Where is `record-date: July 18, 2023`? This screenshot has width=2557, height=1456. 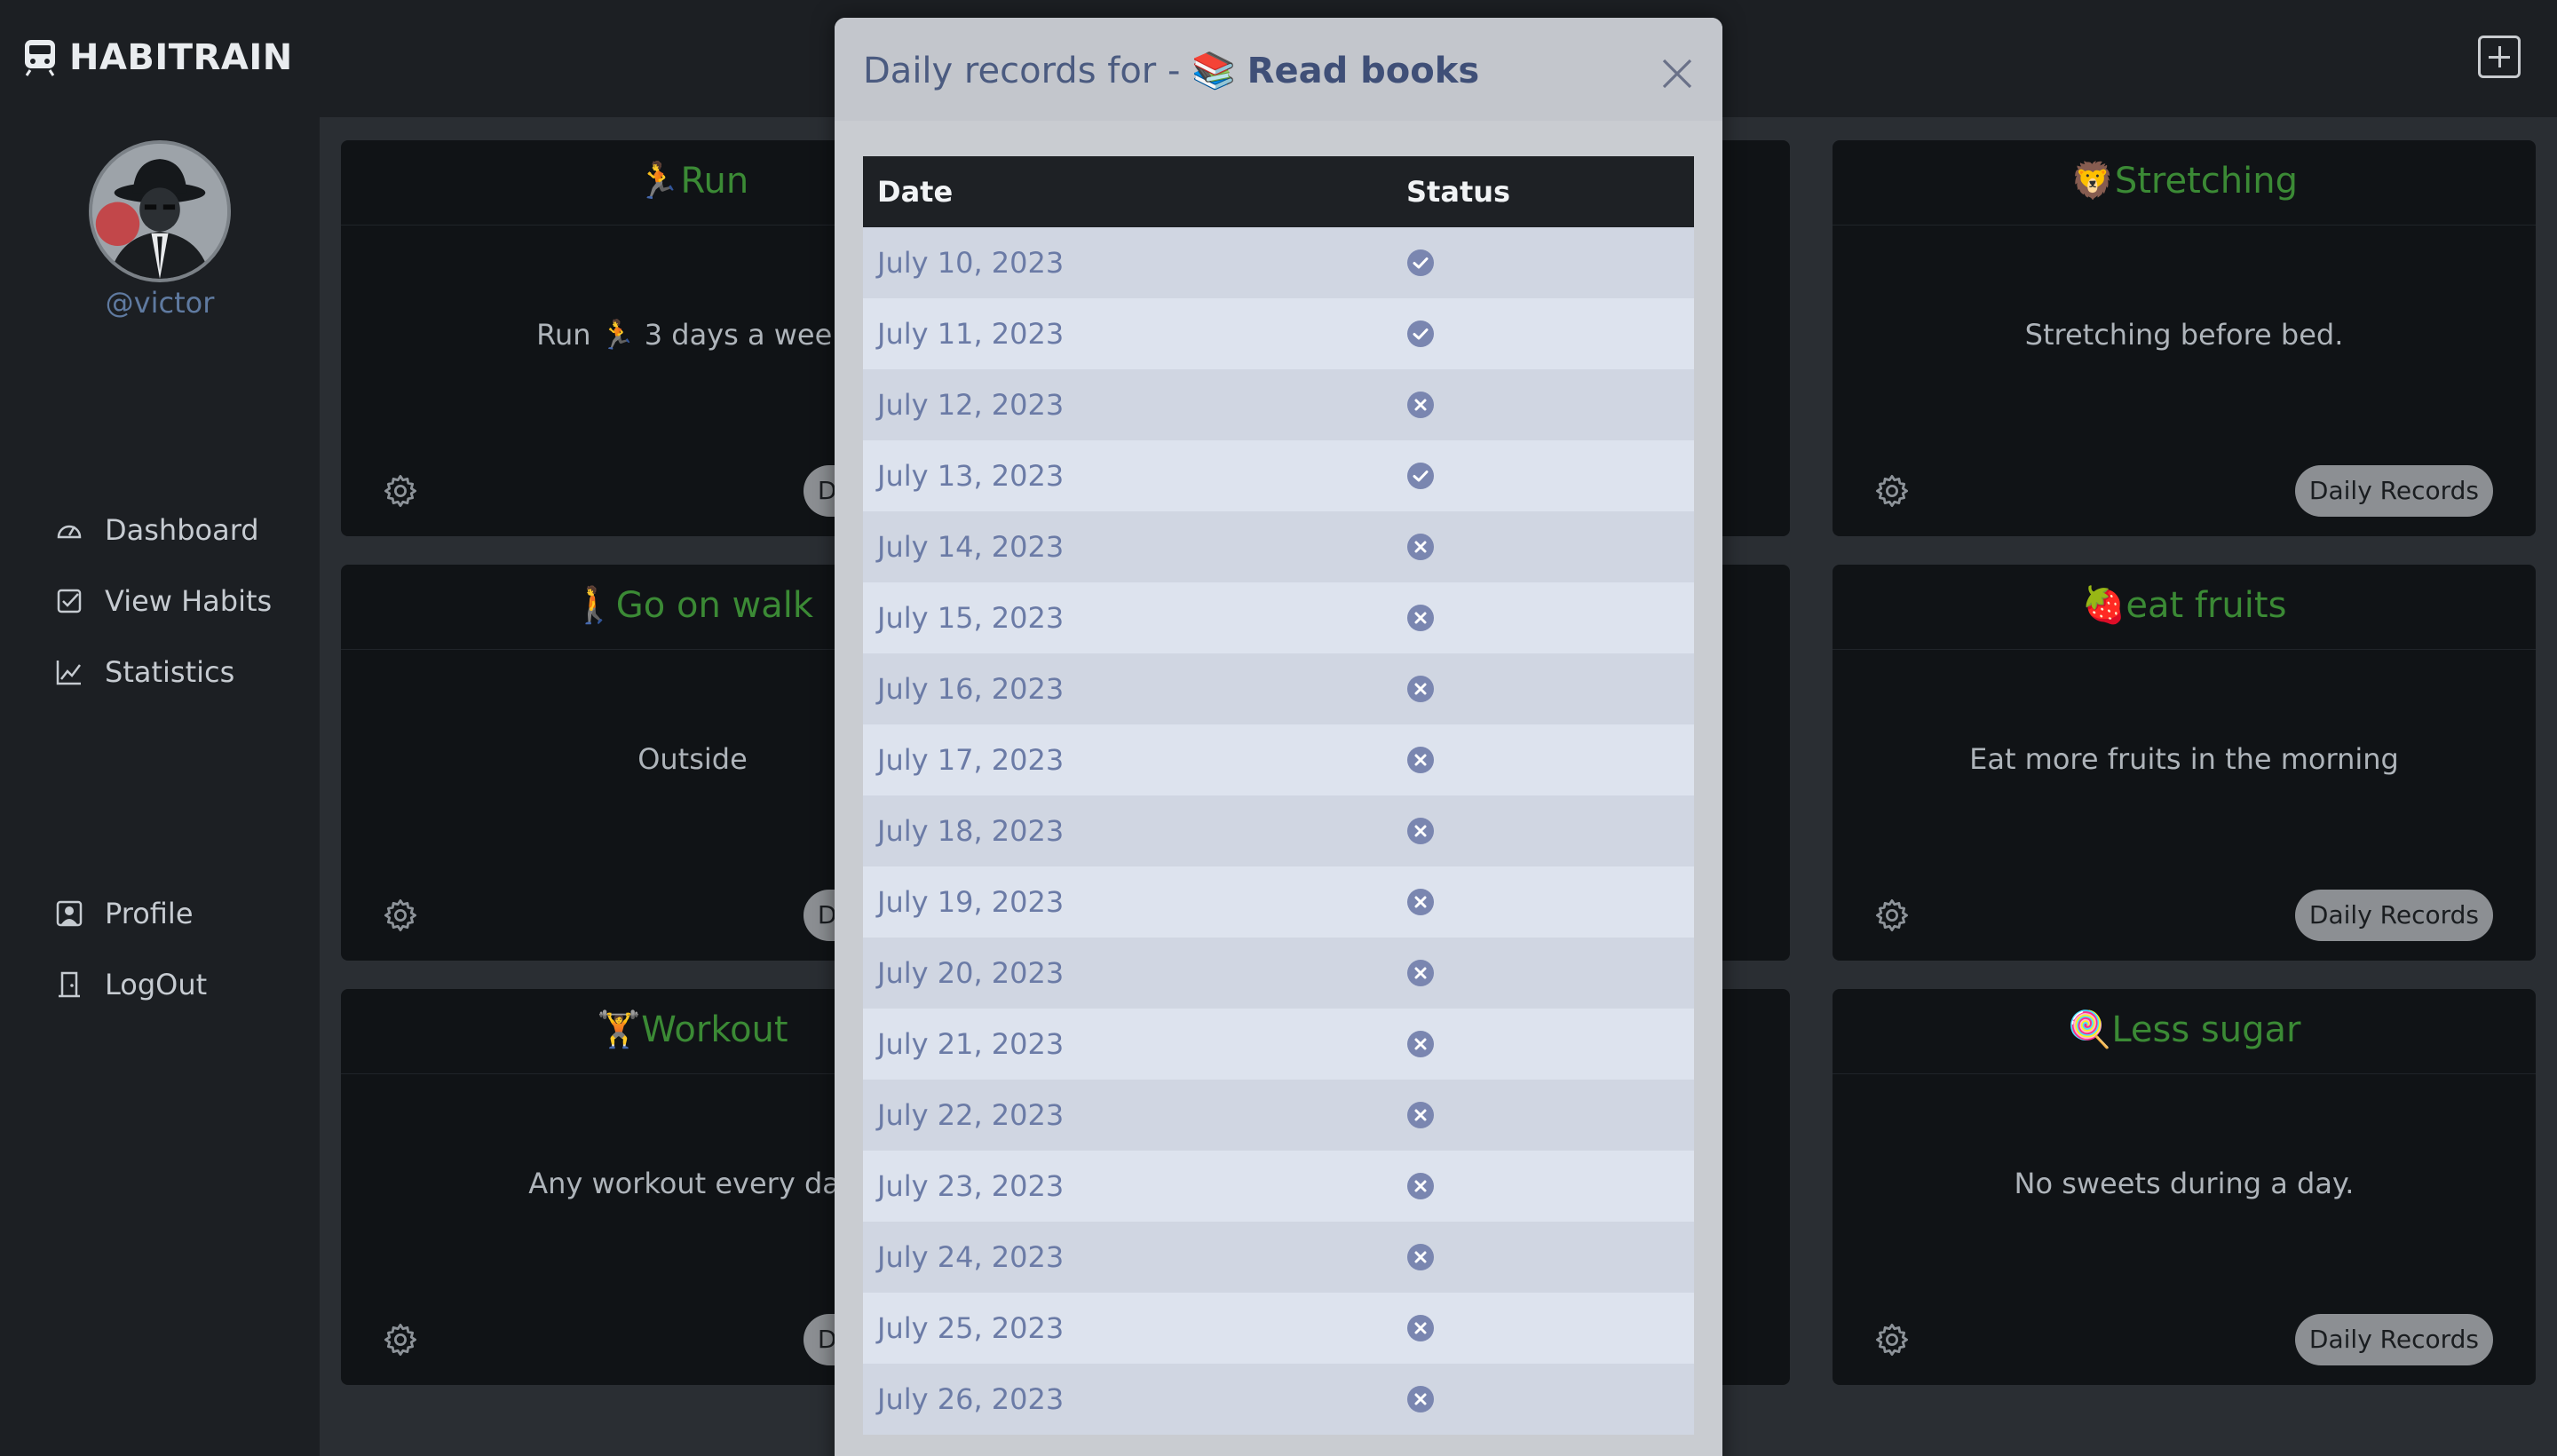 record-date: July 18, 2023 is located at coordinates (1127, 830).